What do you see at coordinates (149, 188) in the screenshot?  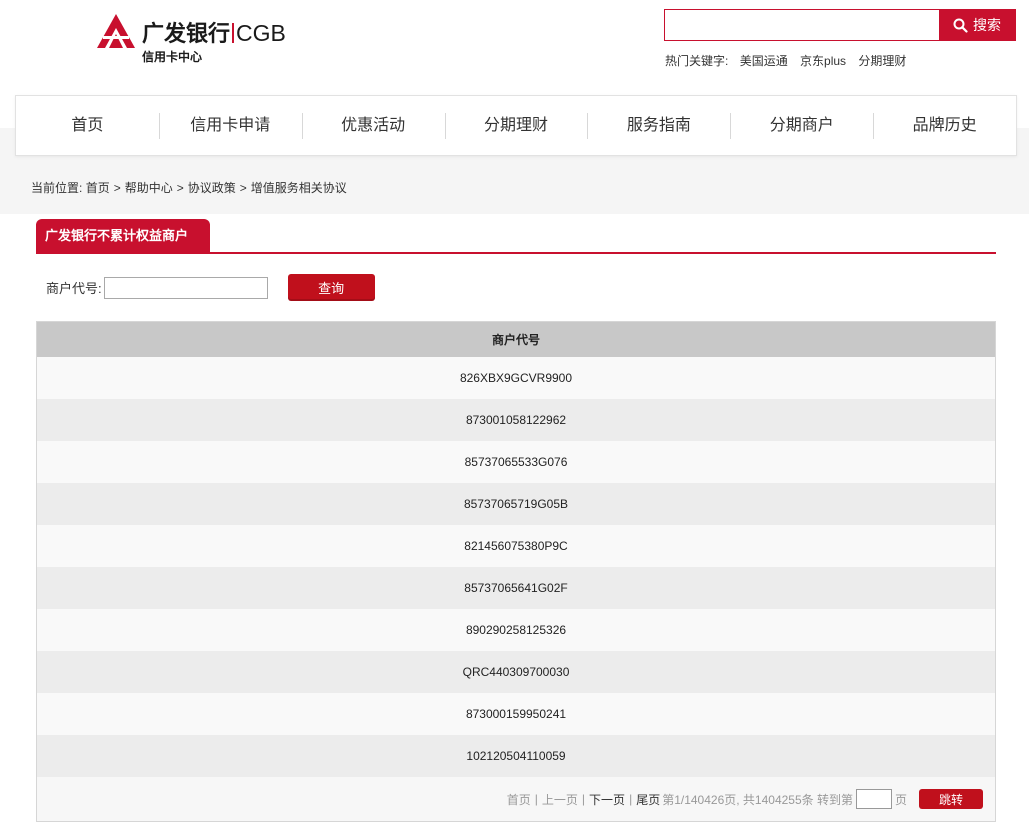 I see `breadcrumb-link-help: 帮助中心` at bounding box center [149, 188].